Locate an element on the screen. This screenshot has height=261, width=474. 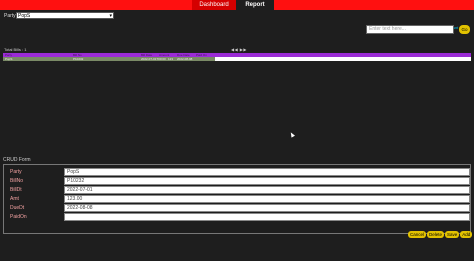
field-row-amt: Amt 123.00 is located at coordinates (238, 199).